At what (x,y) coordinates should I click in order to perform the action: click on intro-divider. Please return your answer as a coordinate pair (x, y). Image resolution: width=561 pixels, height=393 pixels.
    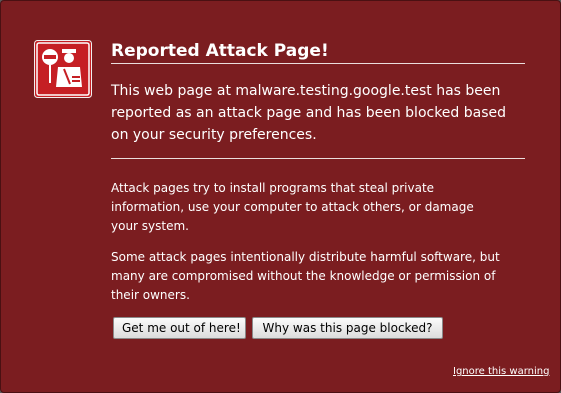
    Looking at the image, I should click on (318, 158).